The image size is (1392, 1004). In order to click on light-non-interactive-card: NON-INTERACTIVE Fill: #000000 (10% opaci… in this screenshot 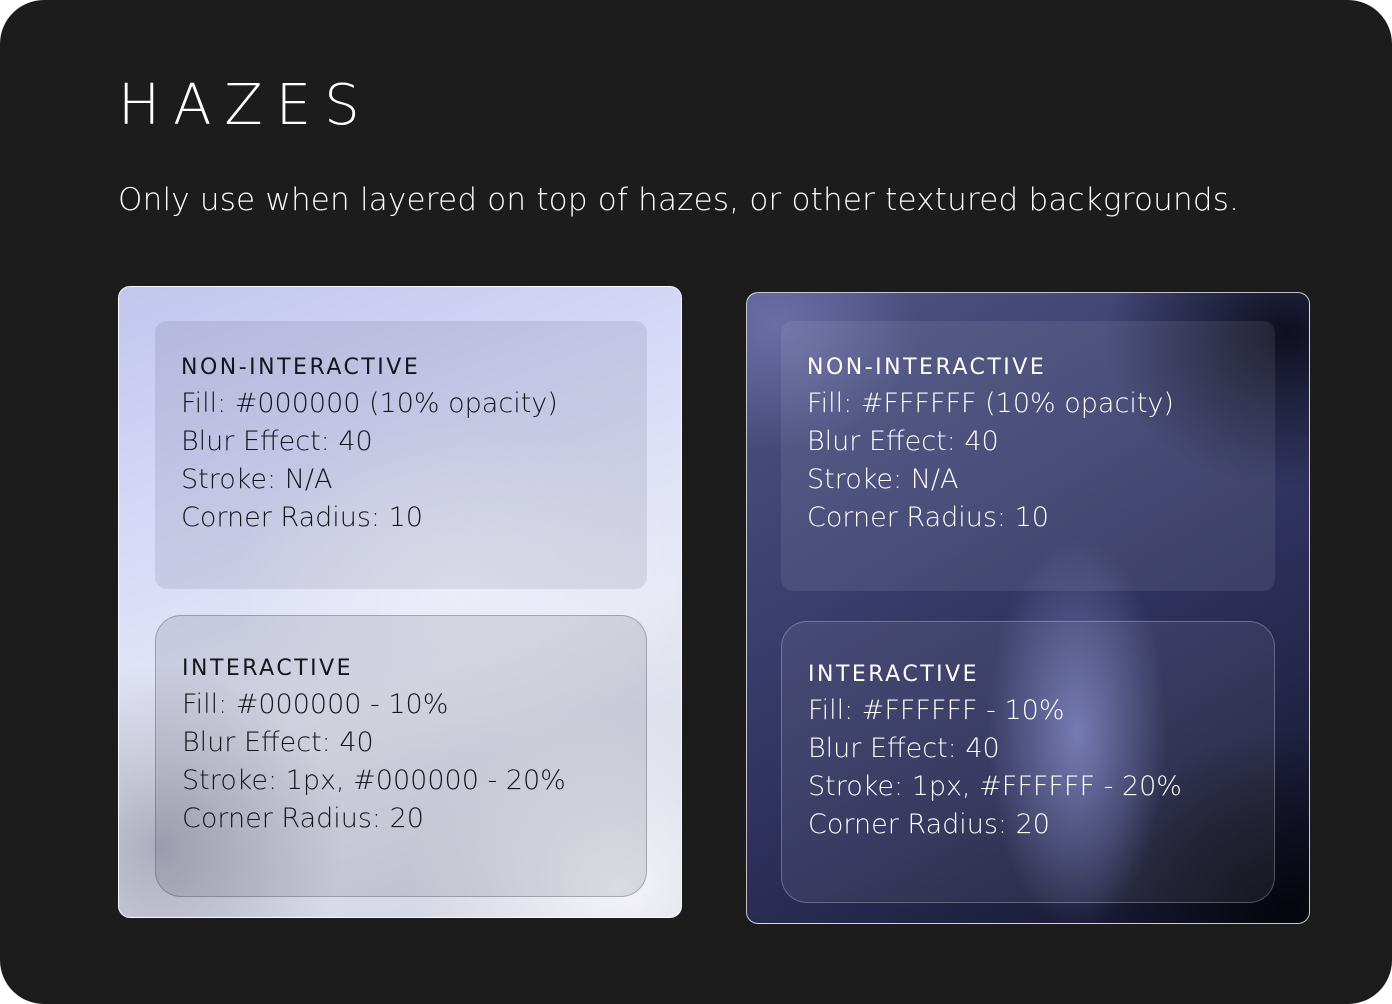, I will do `click(401, 455)`.